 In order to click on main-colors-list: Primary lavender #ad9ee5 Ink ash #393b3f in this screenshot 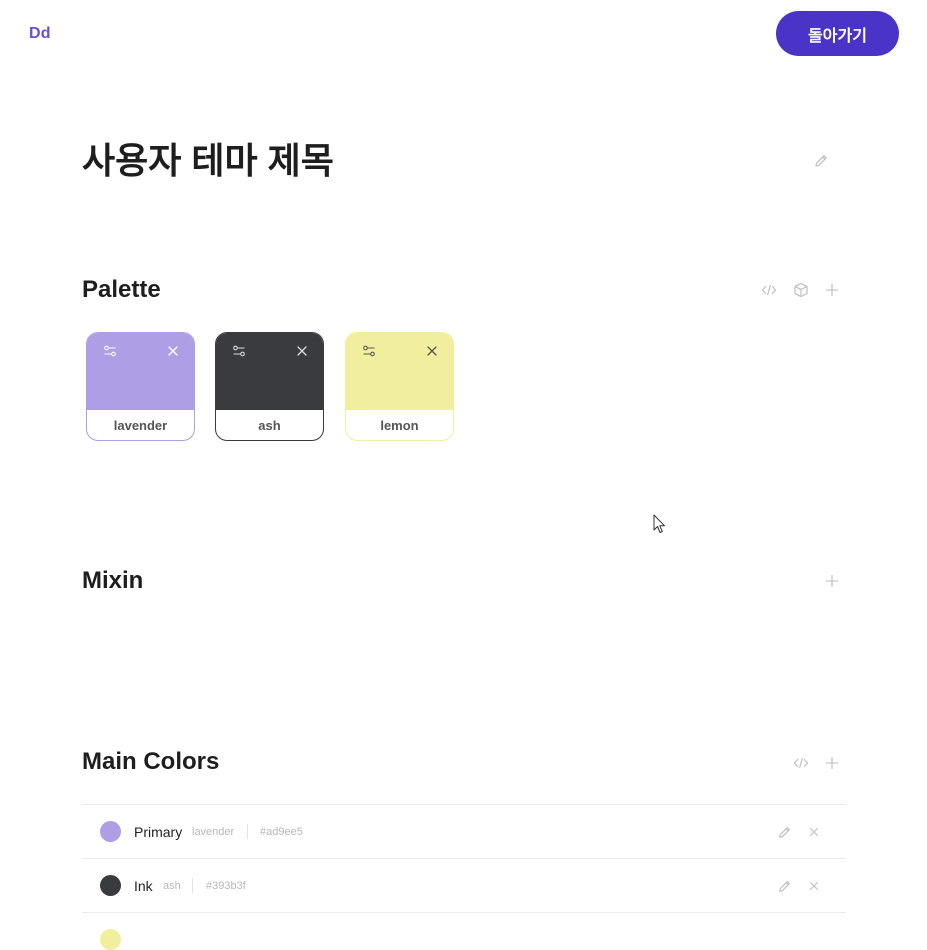, I will do `click(464, 877)`.